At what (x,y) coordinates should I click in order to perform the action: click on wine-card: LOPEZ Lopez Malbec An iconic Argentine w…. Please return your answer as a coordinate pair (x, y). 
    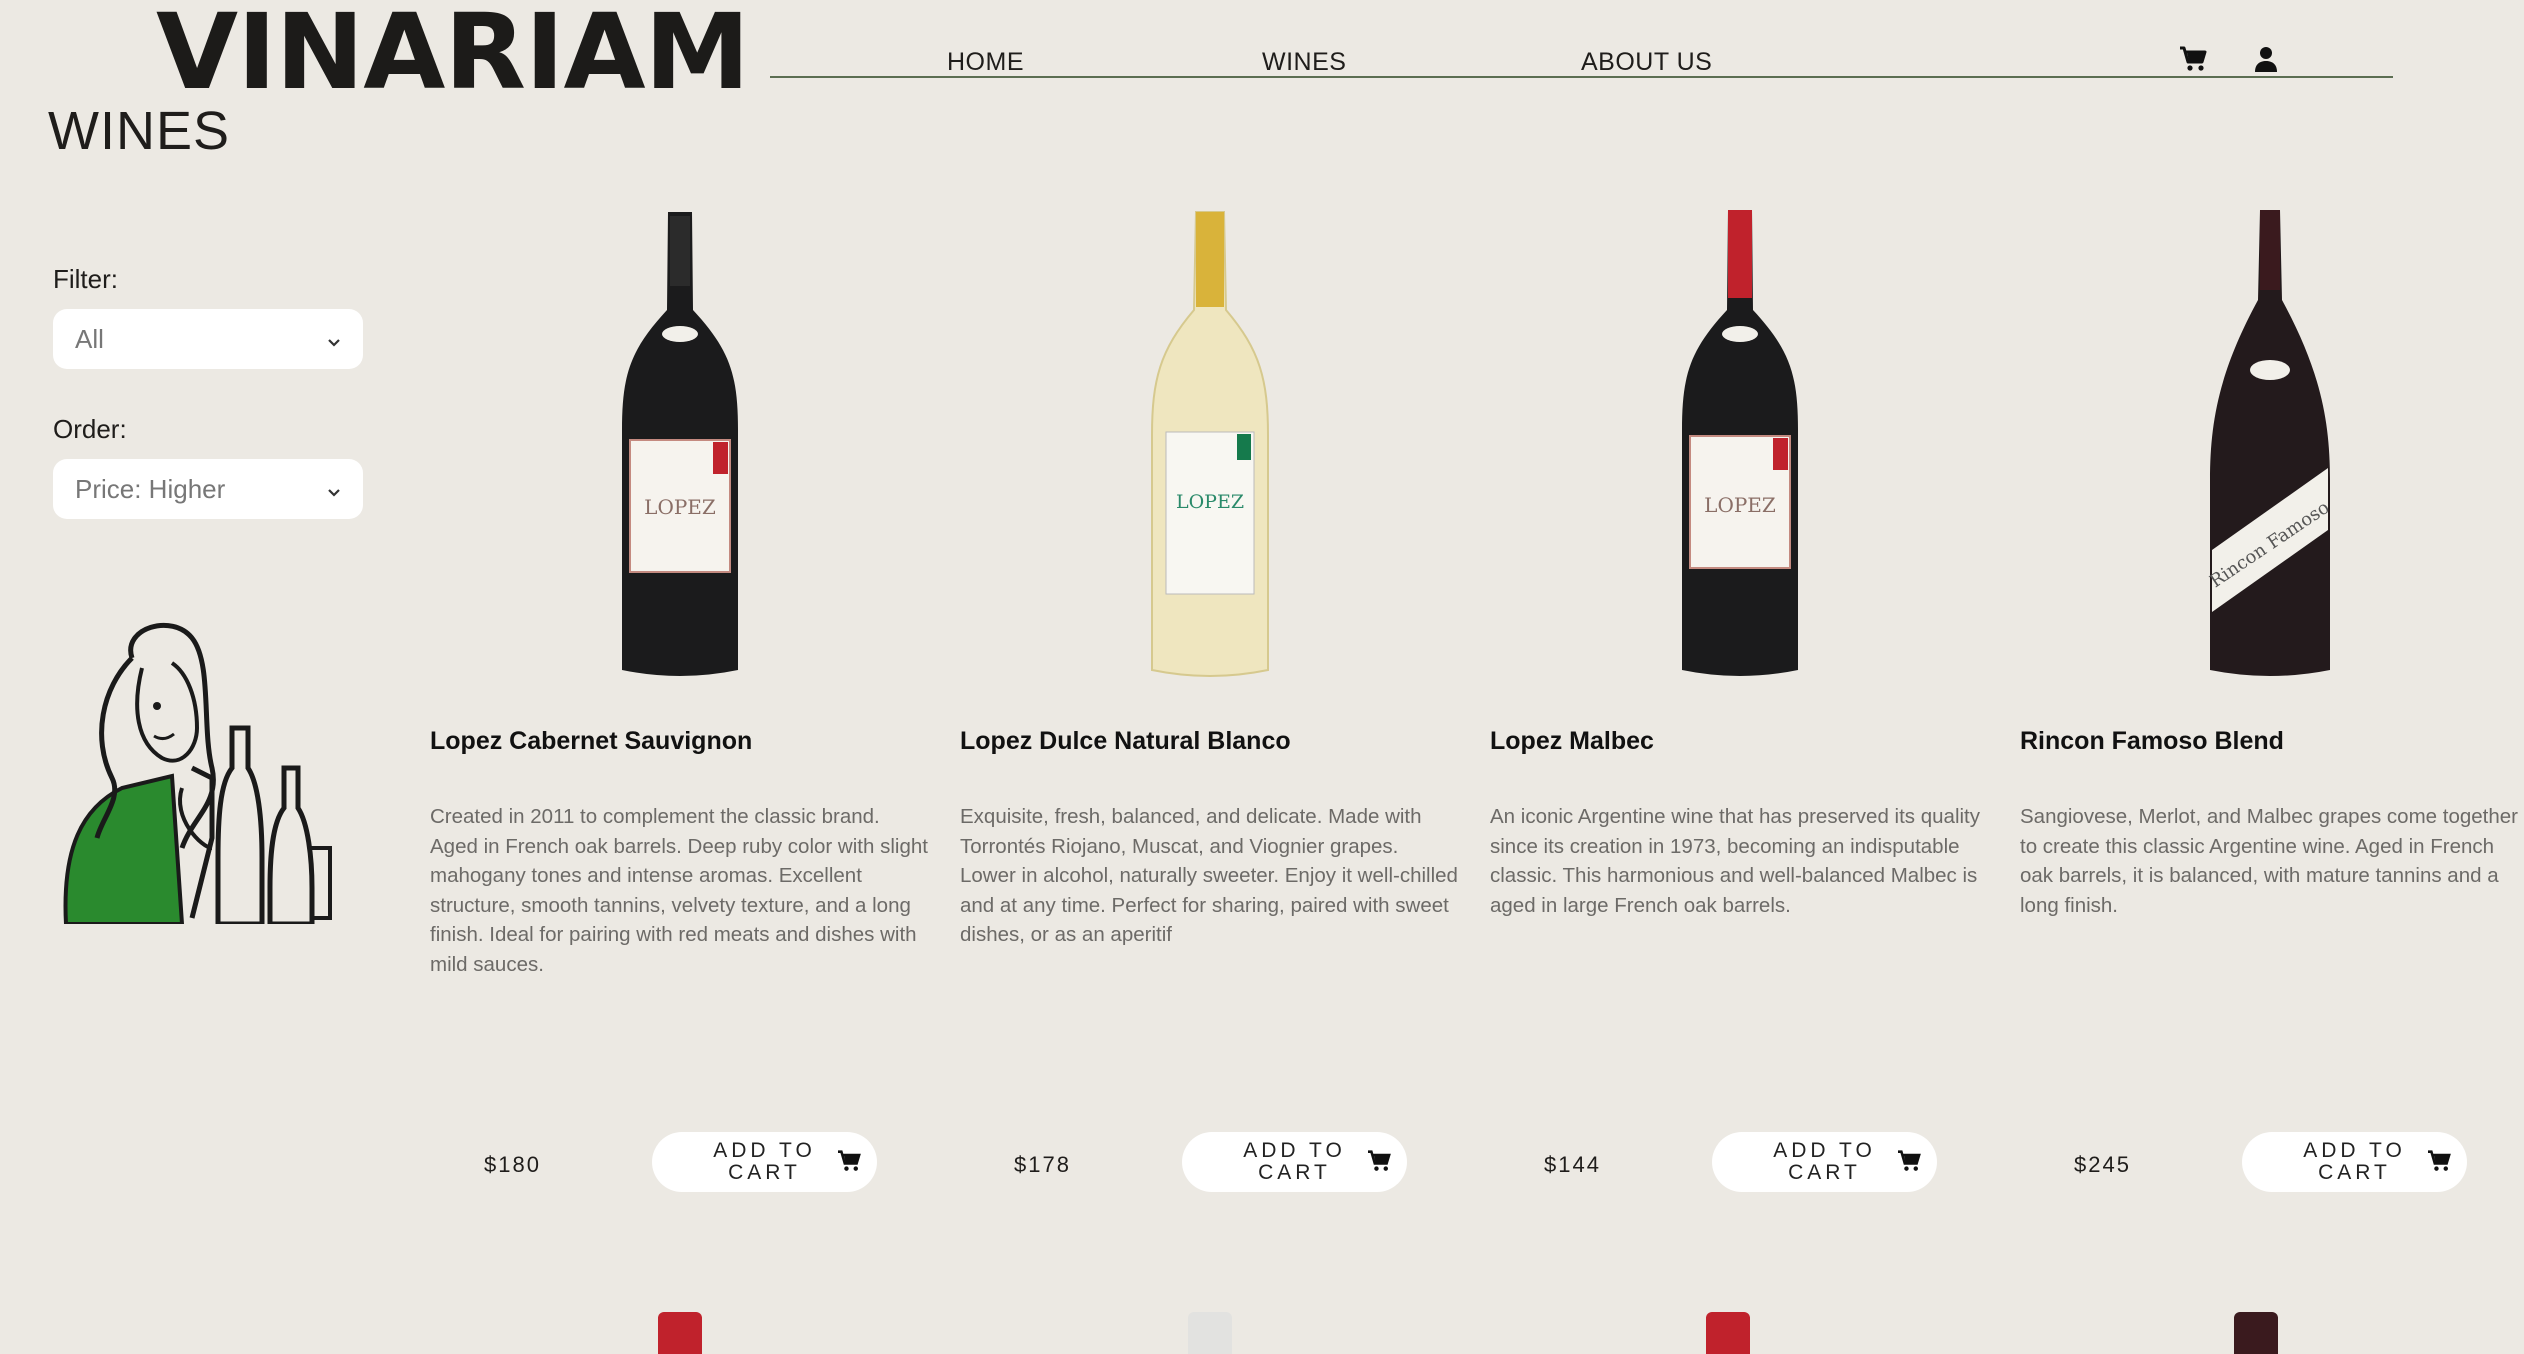
    Looking at the image, I should click on (1740, 691).